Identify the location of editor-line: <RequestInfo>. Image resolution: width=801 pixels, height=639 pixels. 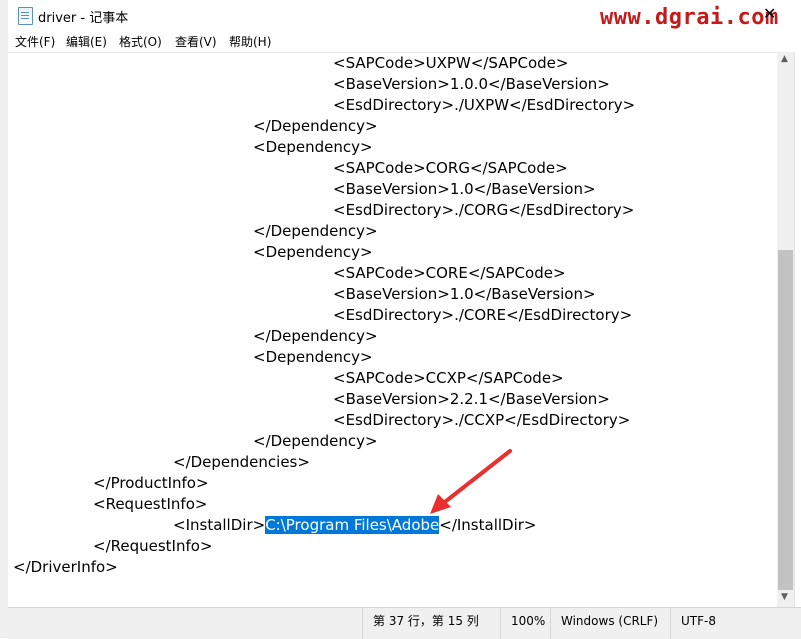
(150, 504).